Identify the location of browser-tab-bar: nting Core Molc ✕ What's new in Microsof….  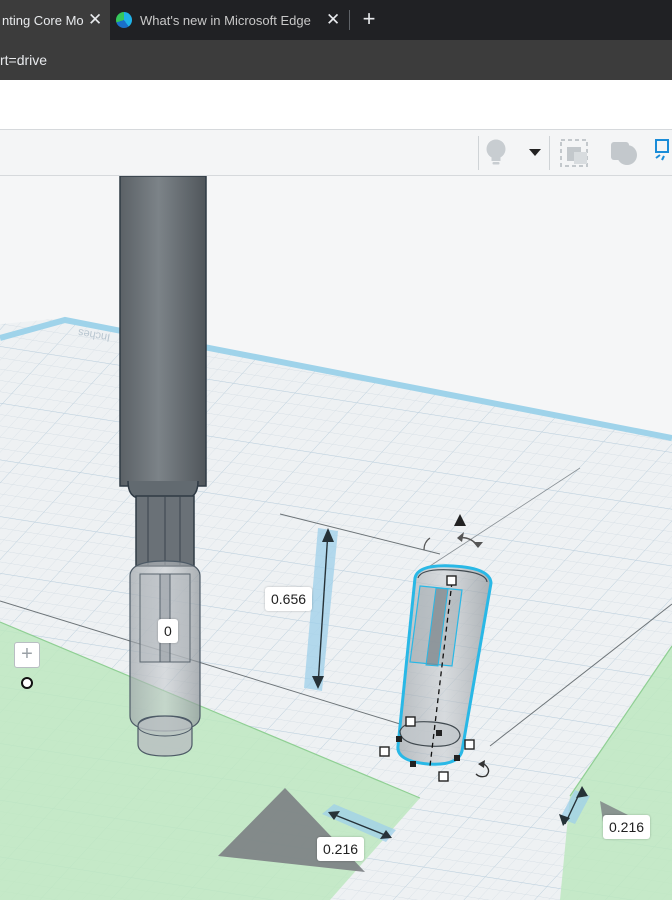
(336, 20).